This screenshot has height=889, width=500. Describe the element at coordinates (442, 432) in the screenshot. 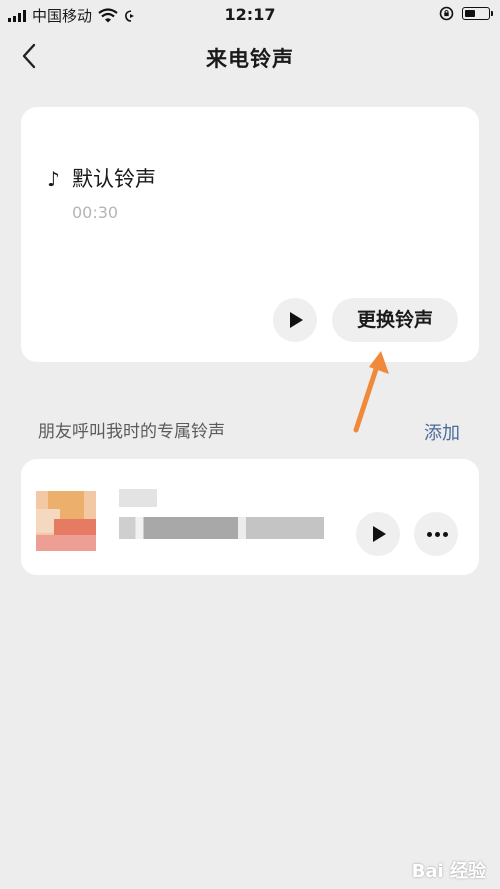

I see `add-friend-ringtone-link: 添加` at that location.